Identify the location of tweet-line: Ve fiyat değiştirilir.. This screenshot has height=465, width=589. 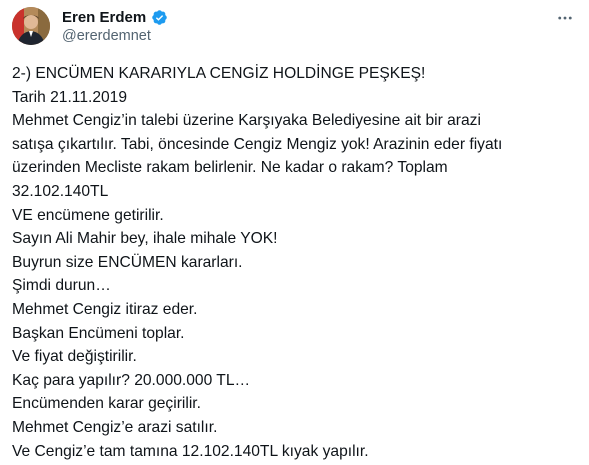
(74, 357).